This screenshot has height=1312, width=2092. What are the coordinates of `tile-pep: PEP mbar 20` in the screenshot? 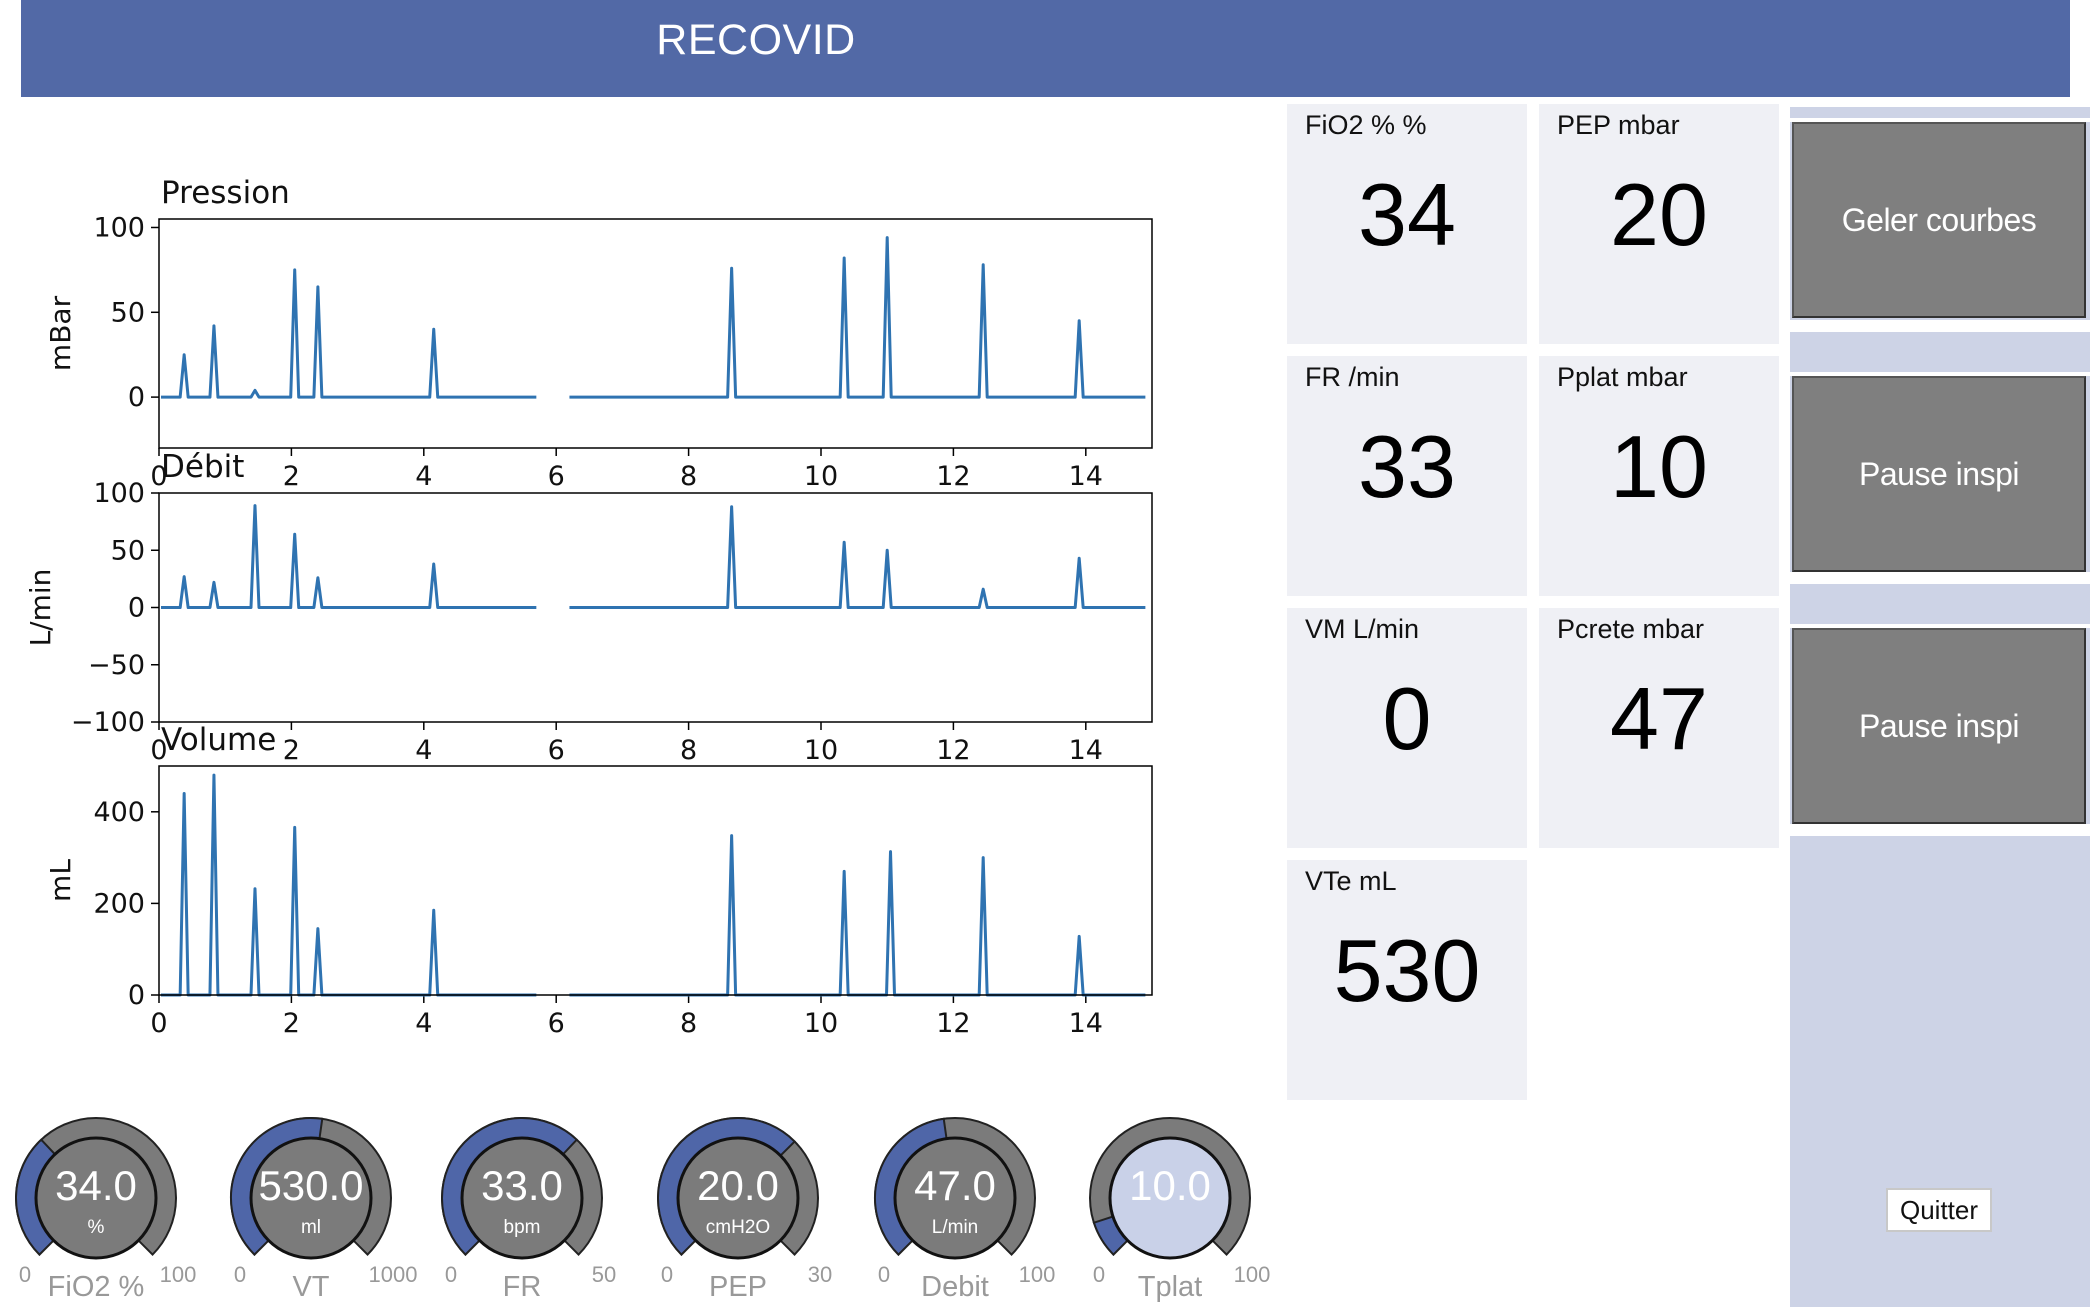 It's located at (1659, 224).